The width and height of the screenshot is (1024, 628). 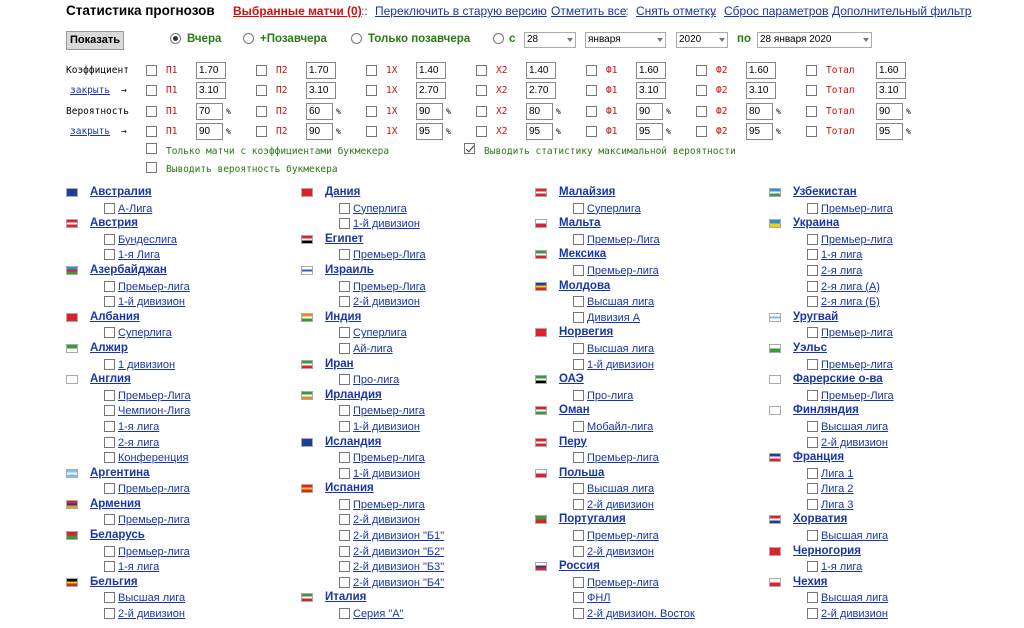 What do you see at coordinates (114, 223) in the screenshot?
I see `country-link: Австрия` at bounding box center [114, 223].